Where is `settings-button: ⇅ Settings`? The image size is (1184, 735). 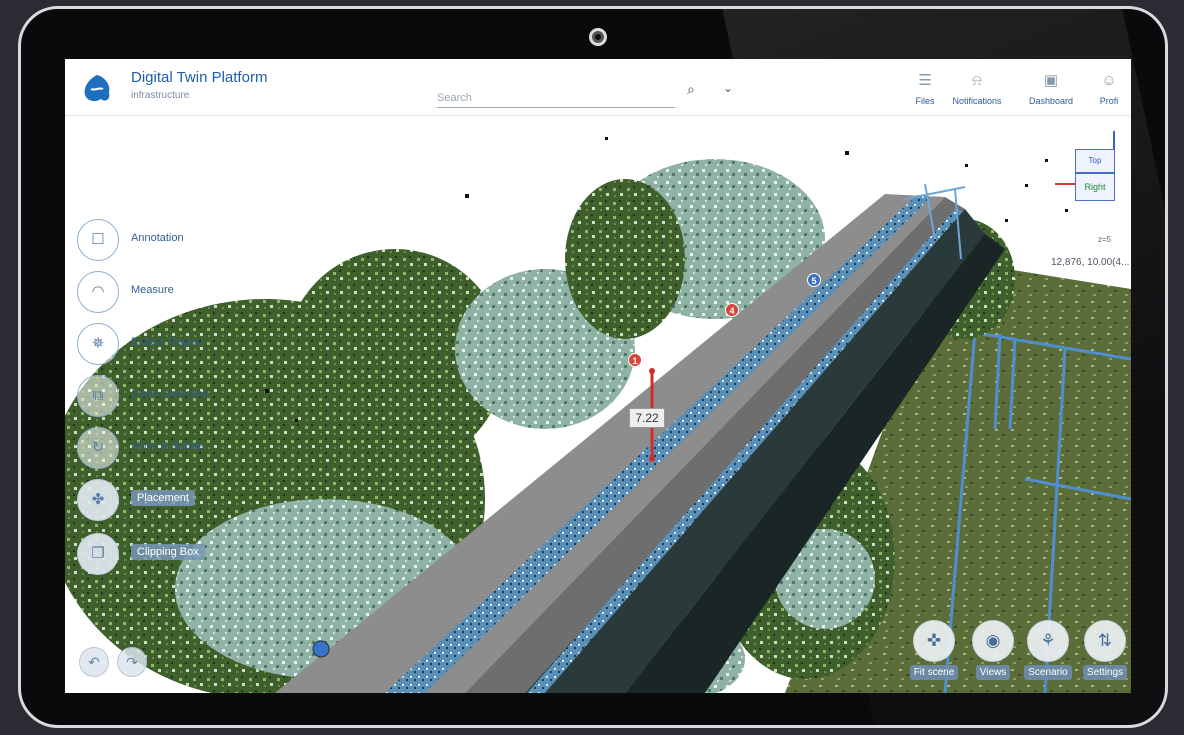
settings-button: ⇅ Settings is located at coordinates (1105, 650).